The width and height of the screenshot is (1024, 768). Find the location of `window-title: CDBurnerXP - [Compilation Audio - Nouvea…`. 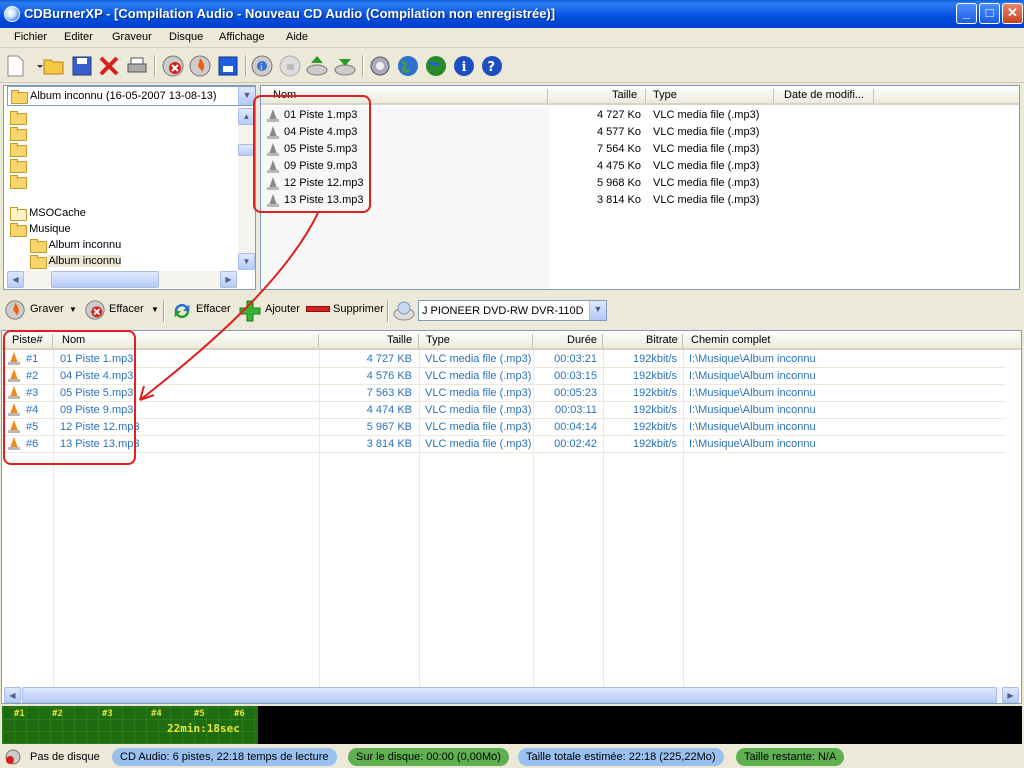

window-title: CDBurnerXP - [Compilation Audio - Nouvea… is located at coordinates (290, 13).